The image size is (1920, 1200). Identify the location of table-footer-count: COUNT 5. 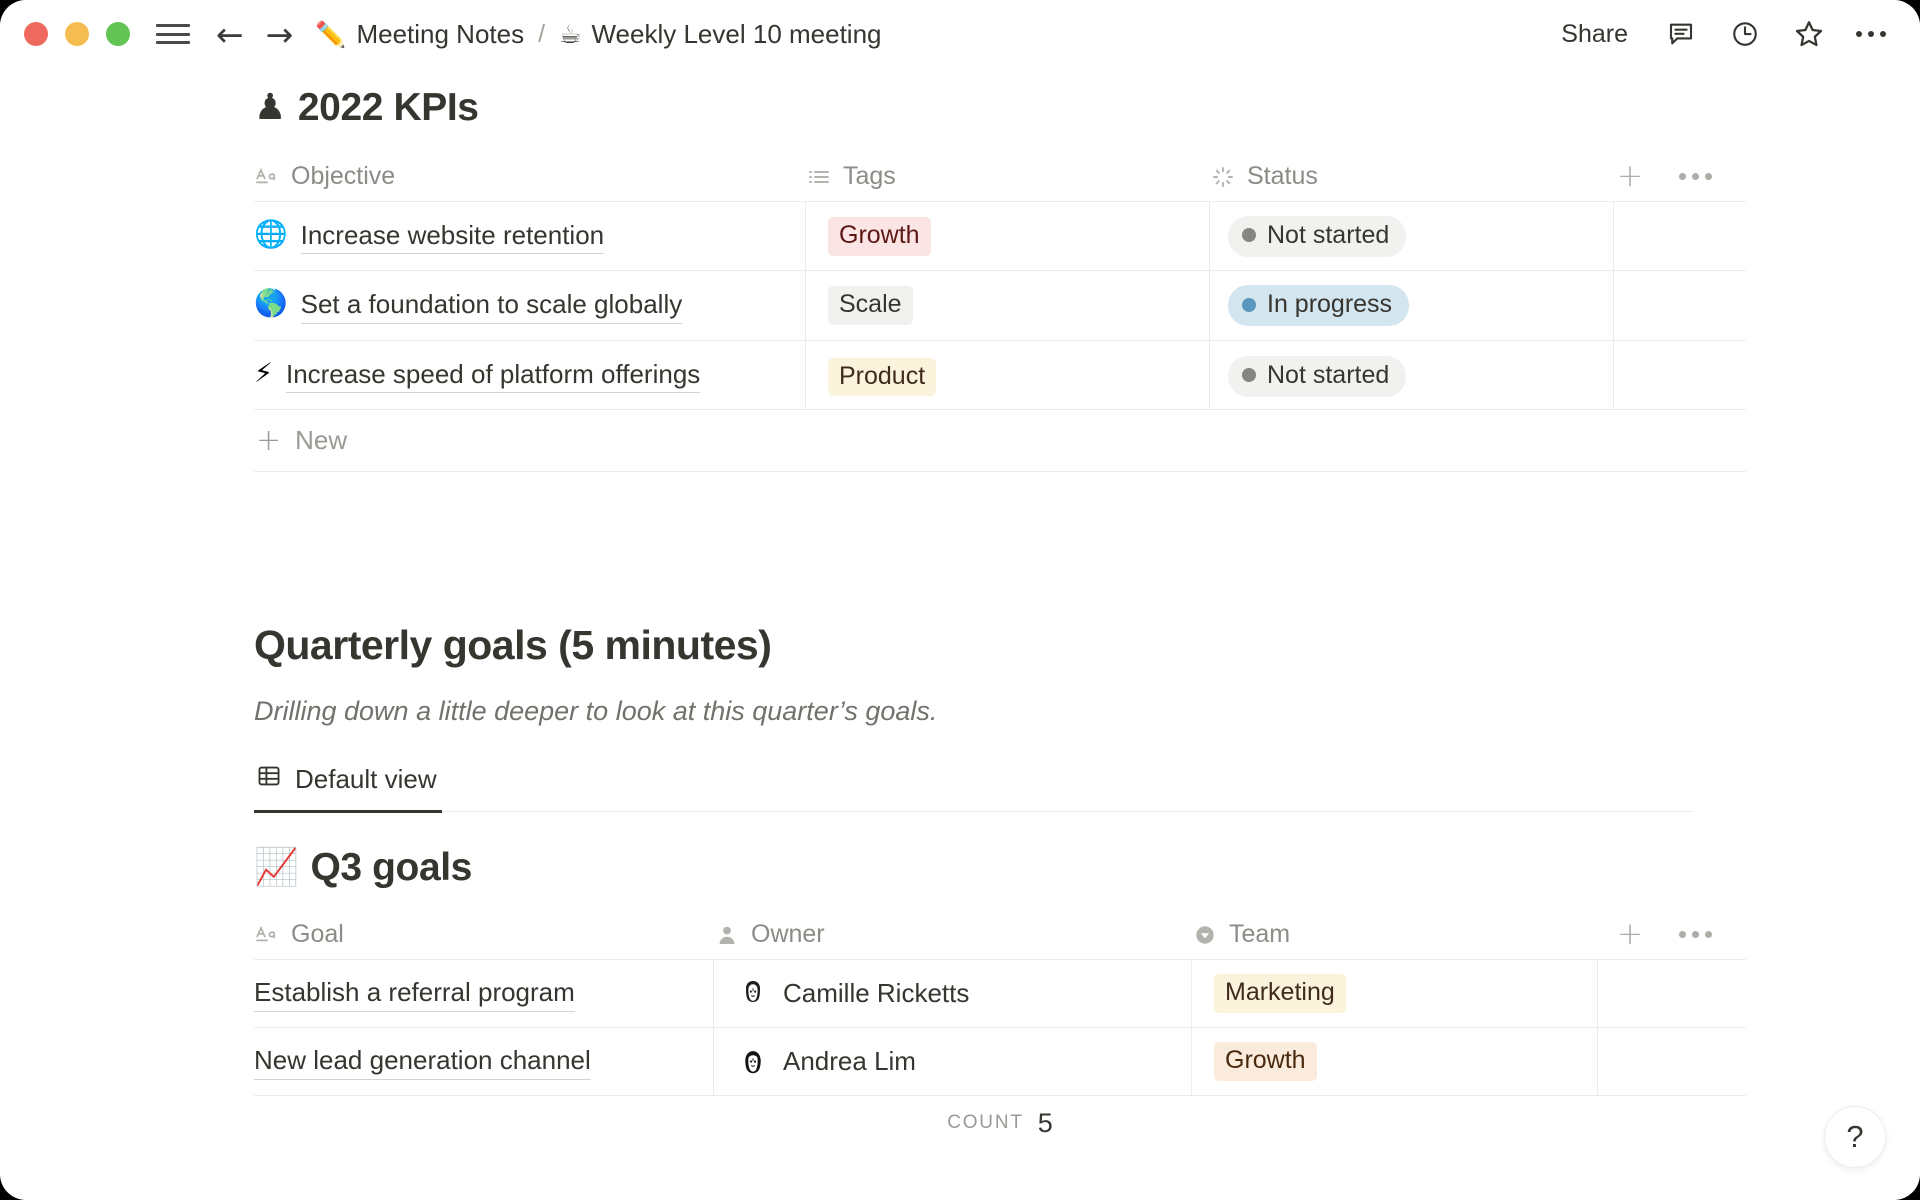
(1000, 1123).